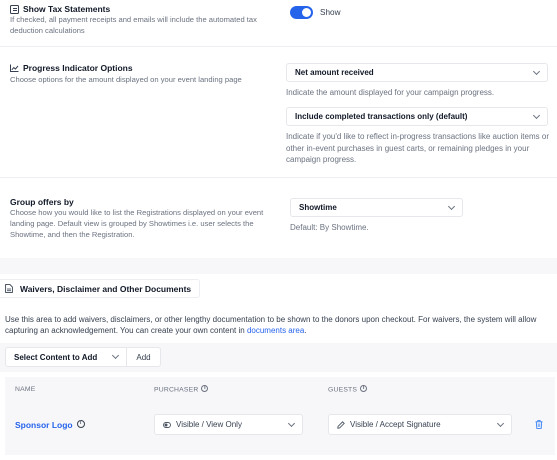 The image size is (557, 460). Describe the element at coordinates (305, 331) in the screenshot. I see `waivers-description-suffix: .` at that location.